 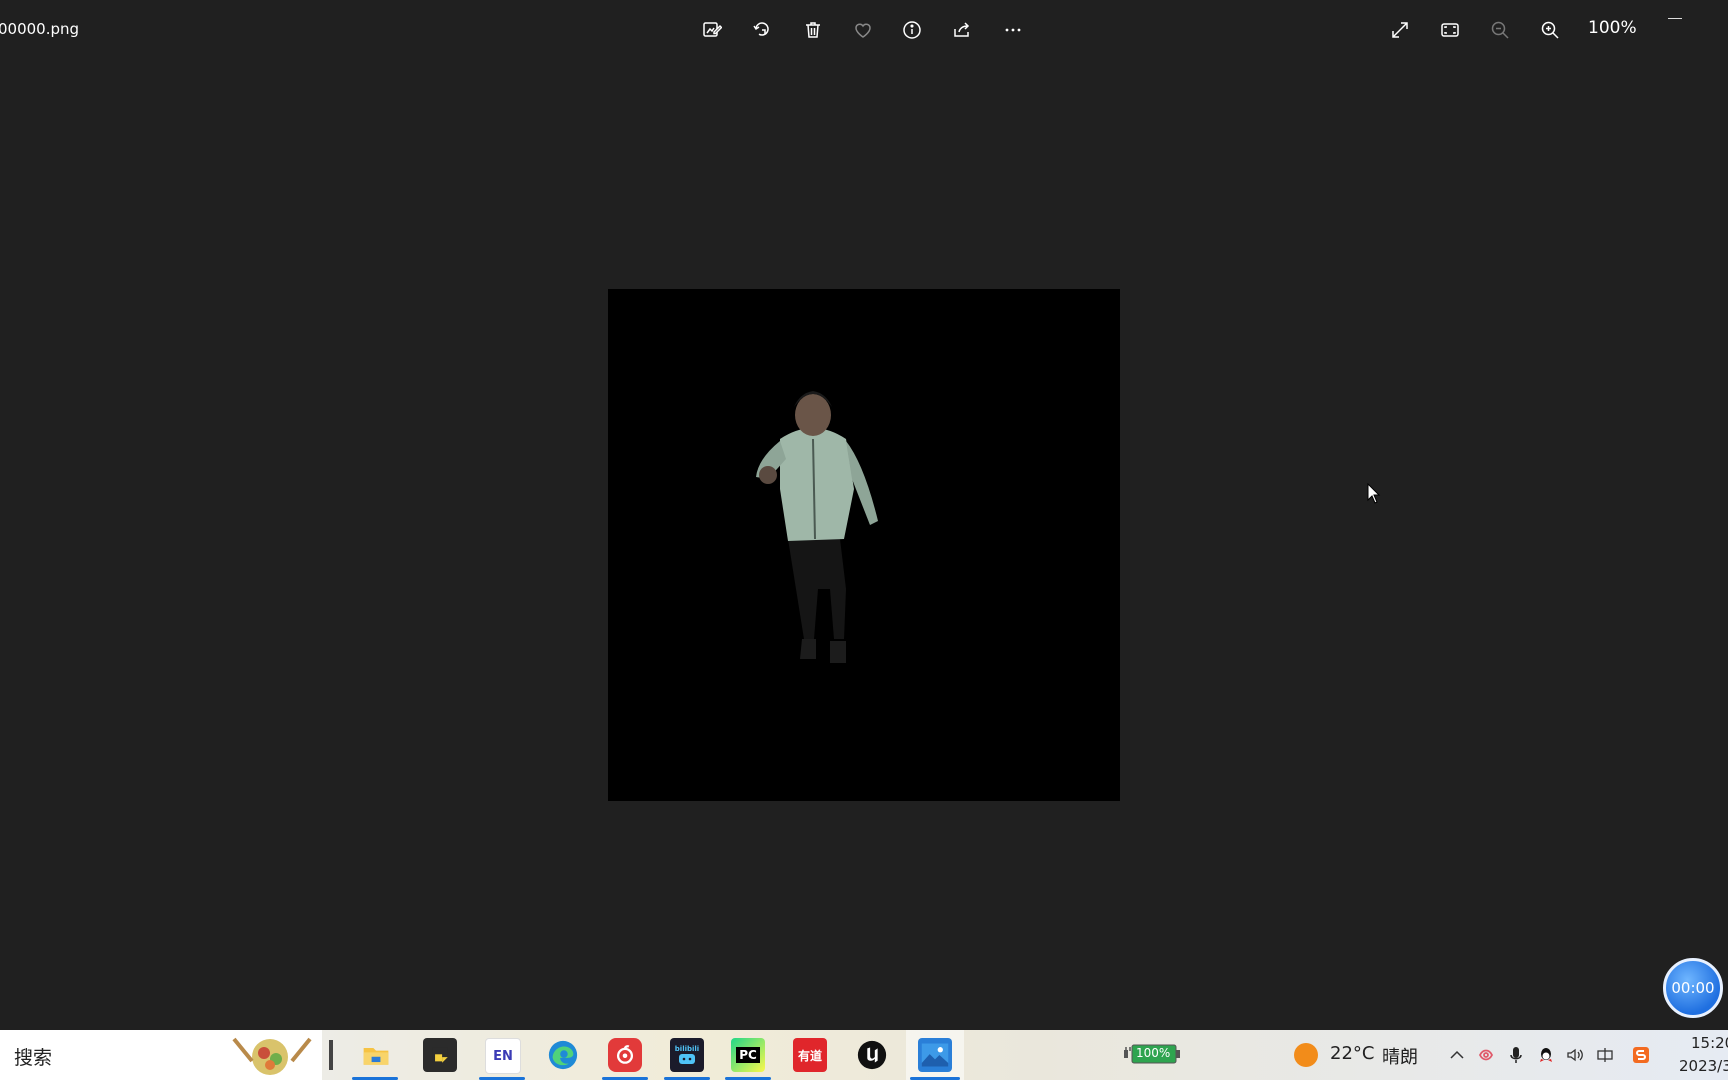 What do you see at coordinates (161, 1055) in the screenshot?
I see `search-box: 搜索` at bounding box center [161, 1055].